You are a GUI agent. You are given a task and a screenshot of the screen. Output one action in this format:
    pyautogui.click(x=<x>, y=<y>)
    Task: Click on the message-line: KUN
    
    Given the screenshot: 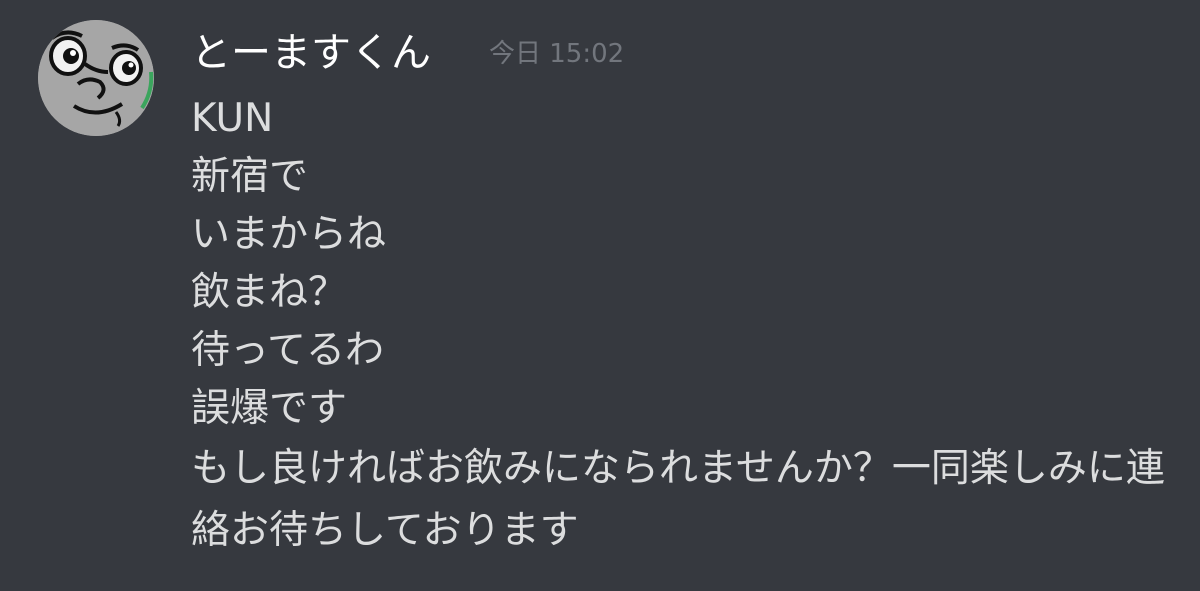 What is the action you would take?
    pyautogui.click(x=232, y=118)
    